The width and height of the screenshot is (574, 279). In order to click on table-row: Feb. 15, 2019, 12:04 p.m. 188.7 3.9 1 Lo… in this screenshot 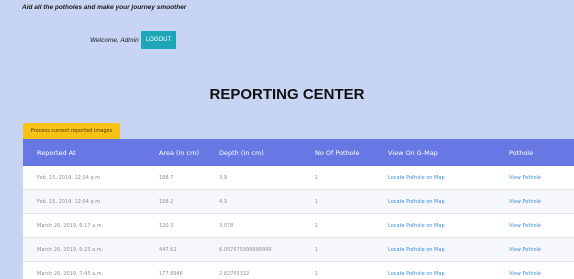, I will do `click(298, 178)`.